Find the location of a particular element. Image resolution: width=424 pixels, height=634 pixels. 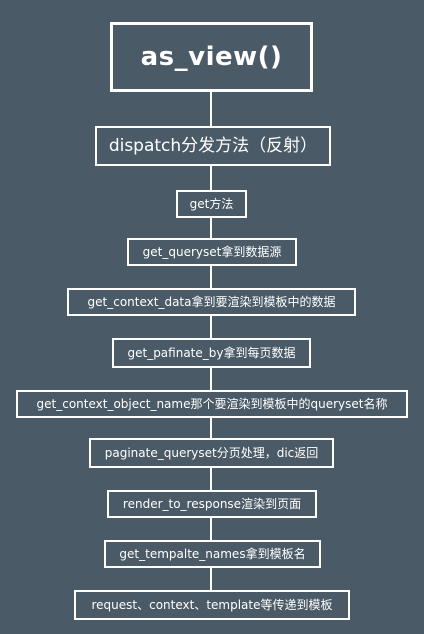

flow-node-dispatch: dispatch分发方法（反射） is located at coordinates (213, 146).